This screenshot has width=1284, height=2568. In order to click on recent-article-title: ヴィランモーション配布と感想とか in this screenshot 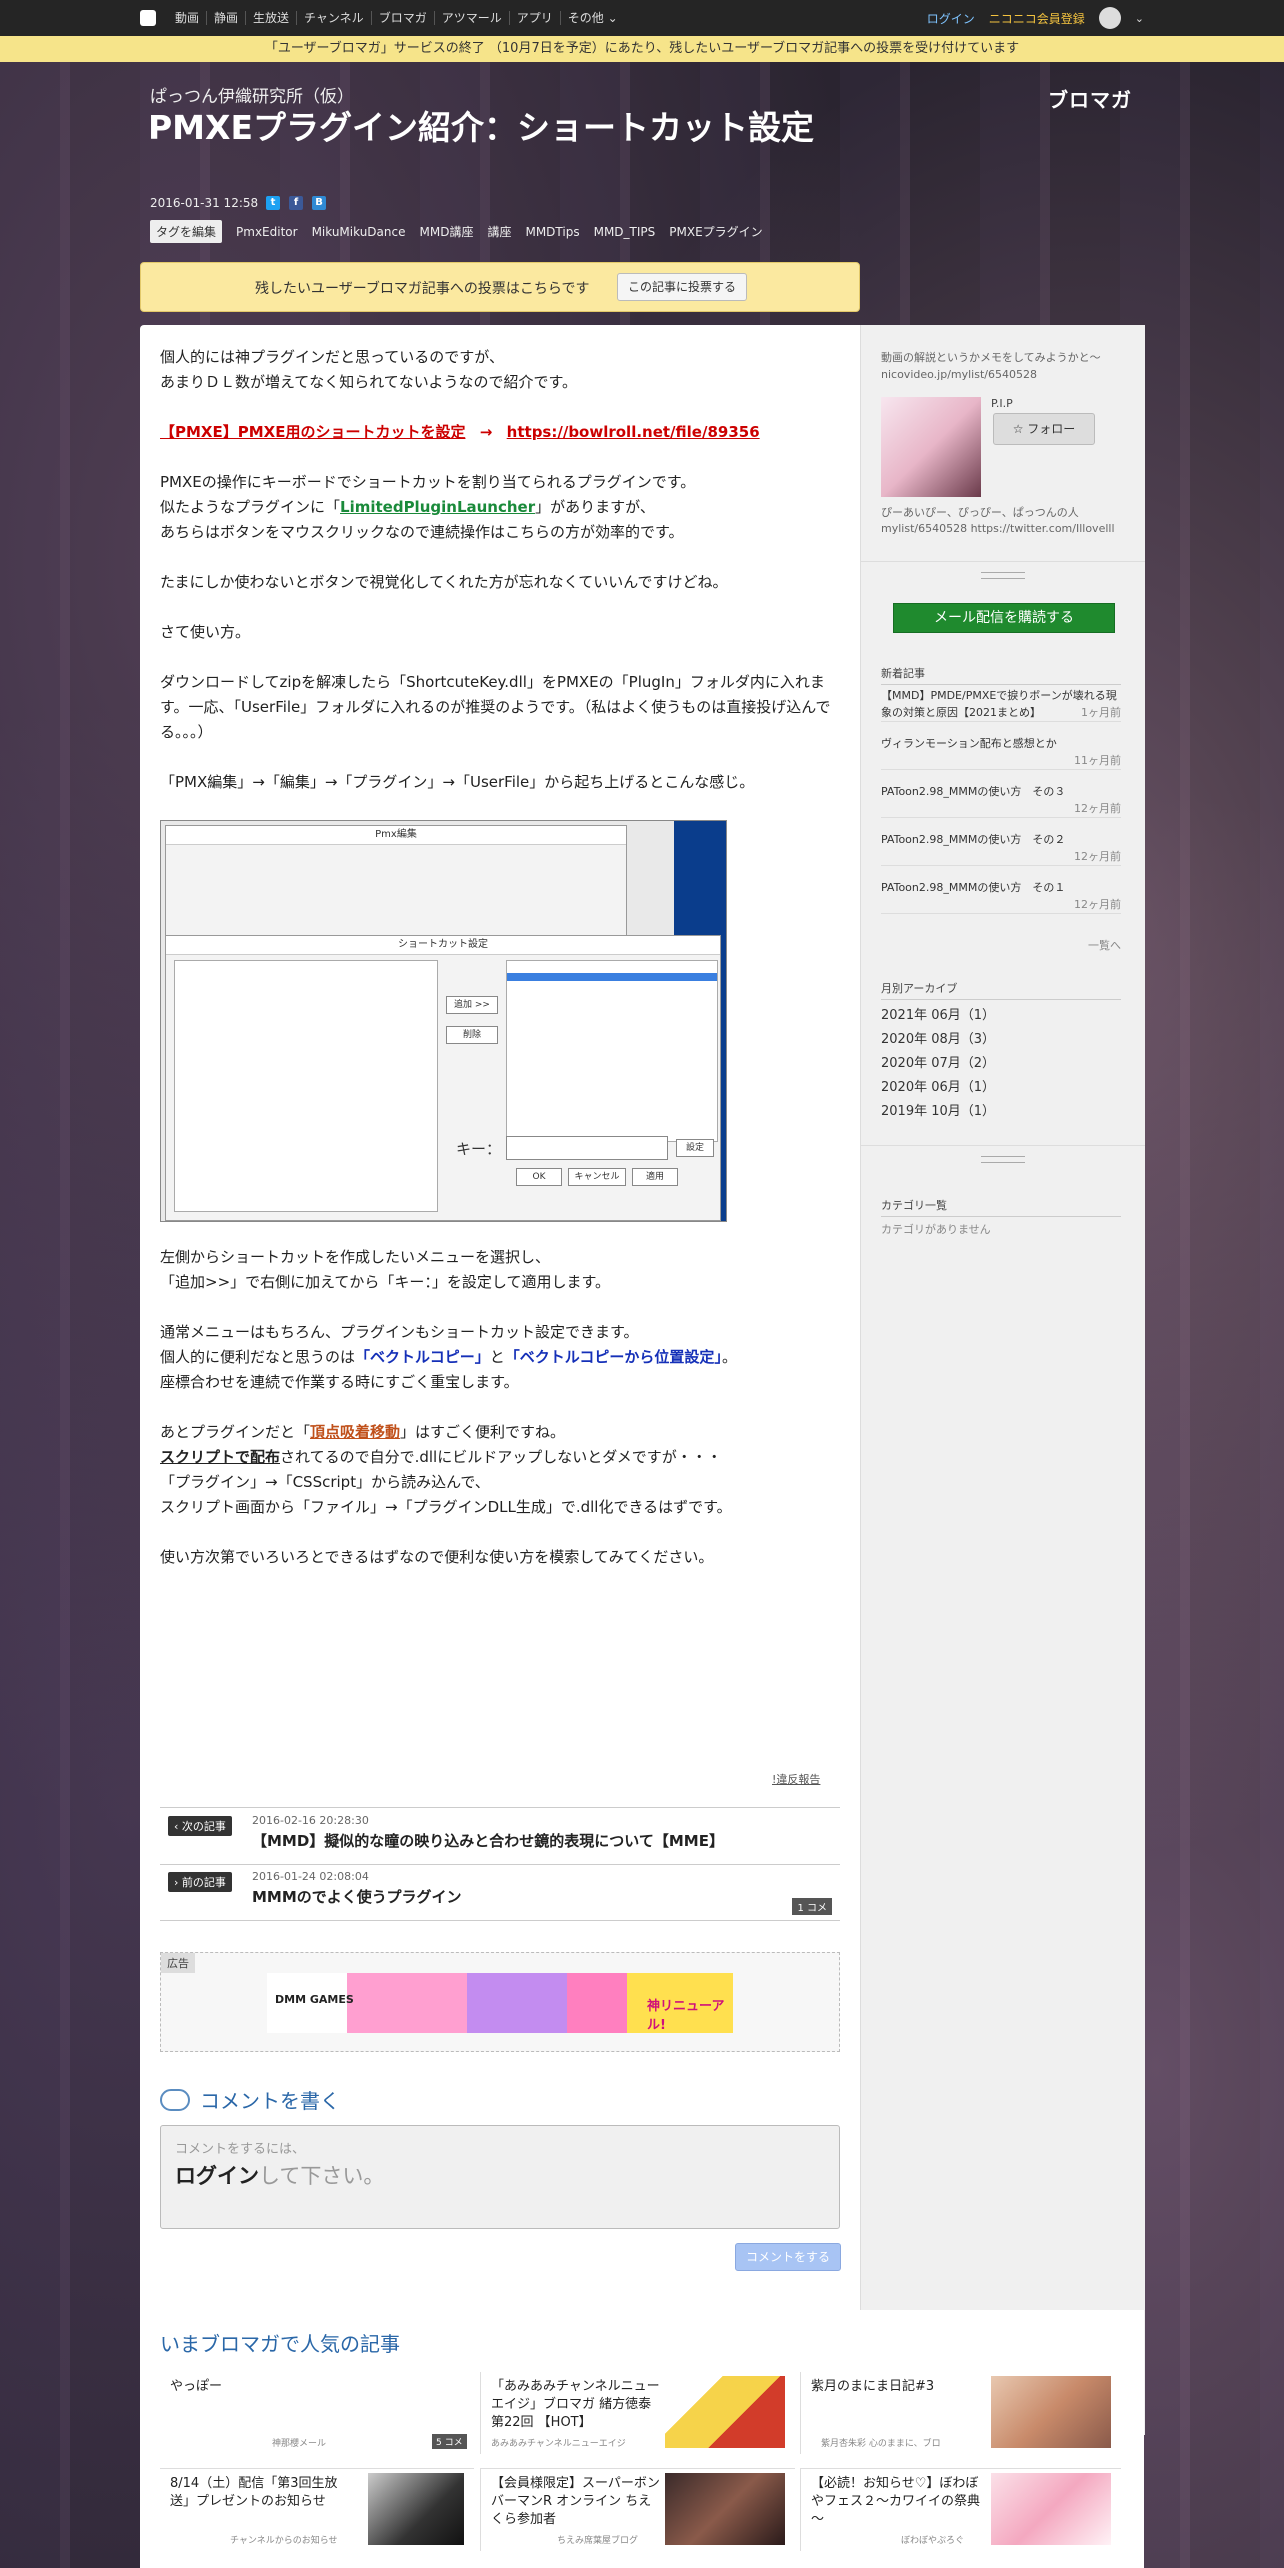, I will do `click(1001, 743)`.